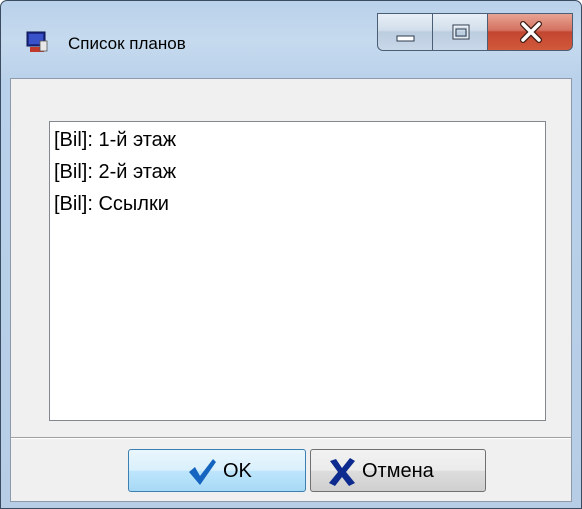 Image resolution: width=582 pixels, height=509 pixels. I want to click on cancel-button: Отмена, so click(398, 470).